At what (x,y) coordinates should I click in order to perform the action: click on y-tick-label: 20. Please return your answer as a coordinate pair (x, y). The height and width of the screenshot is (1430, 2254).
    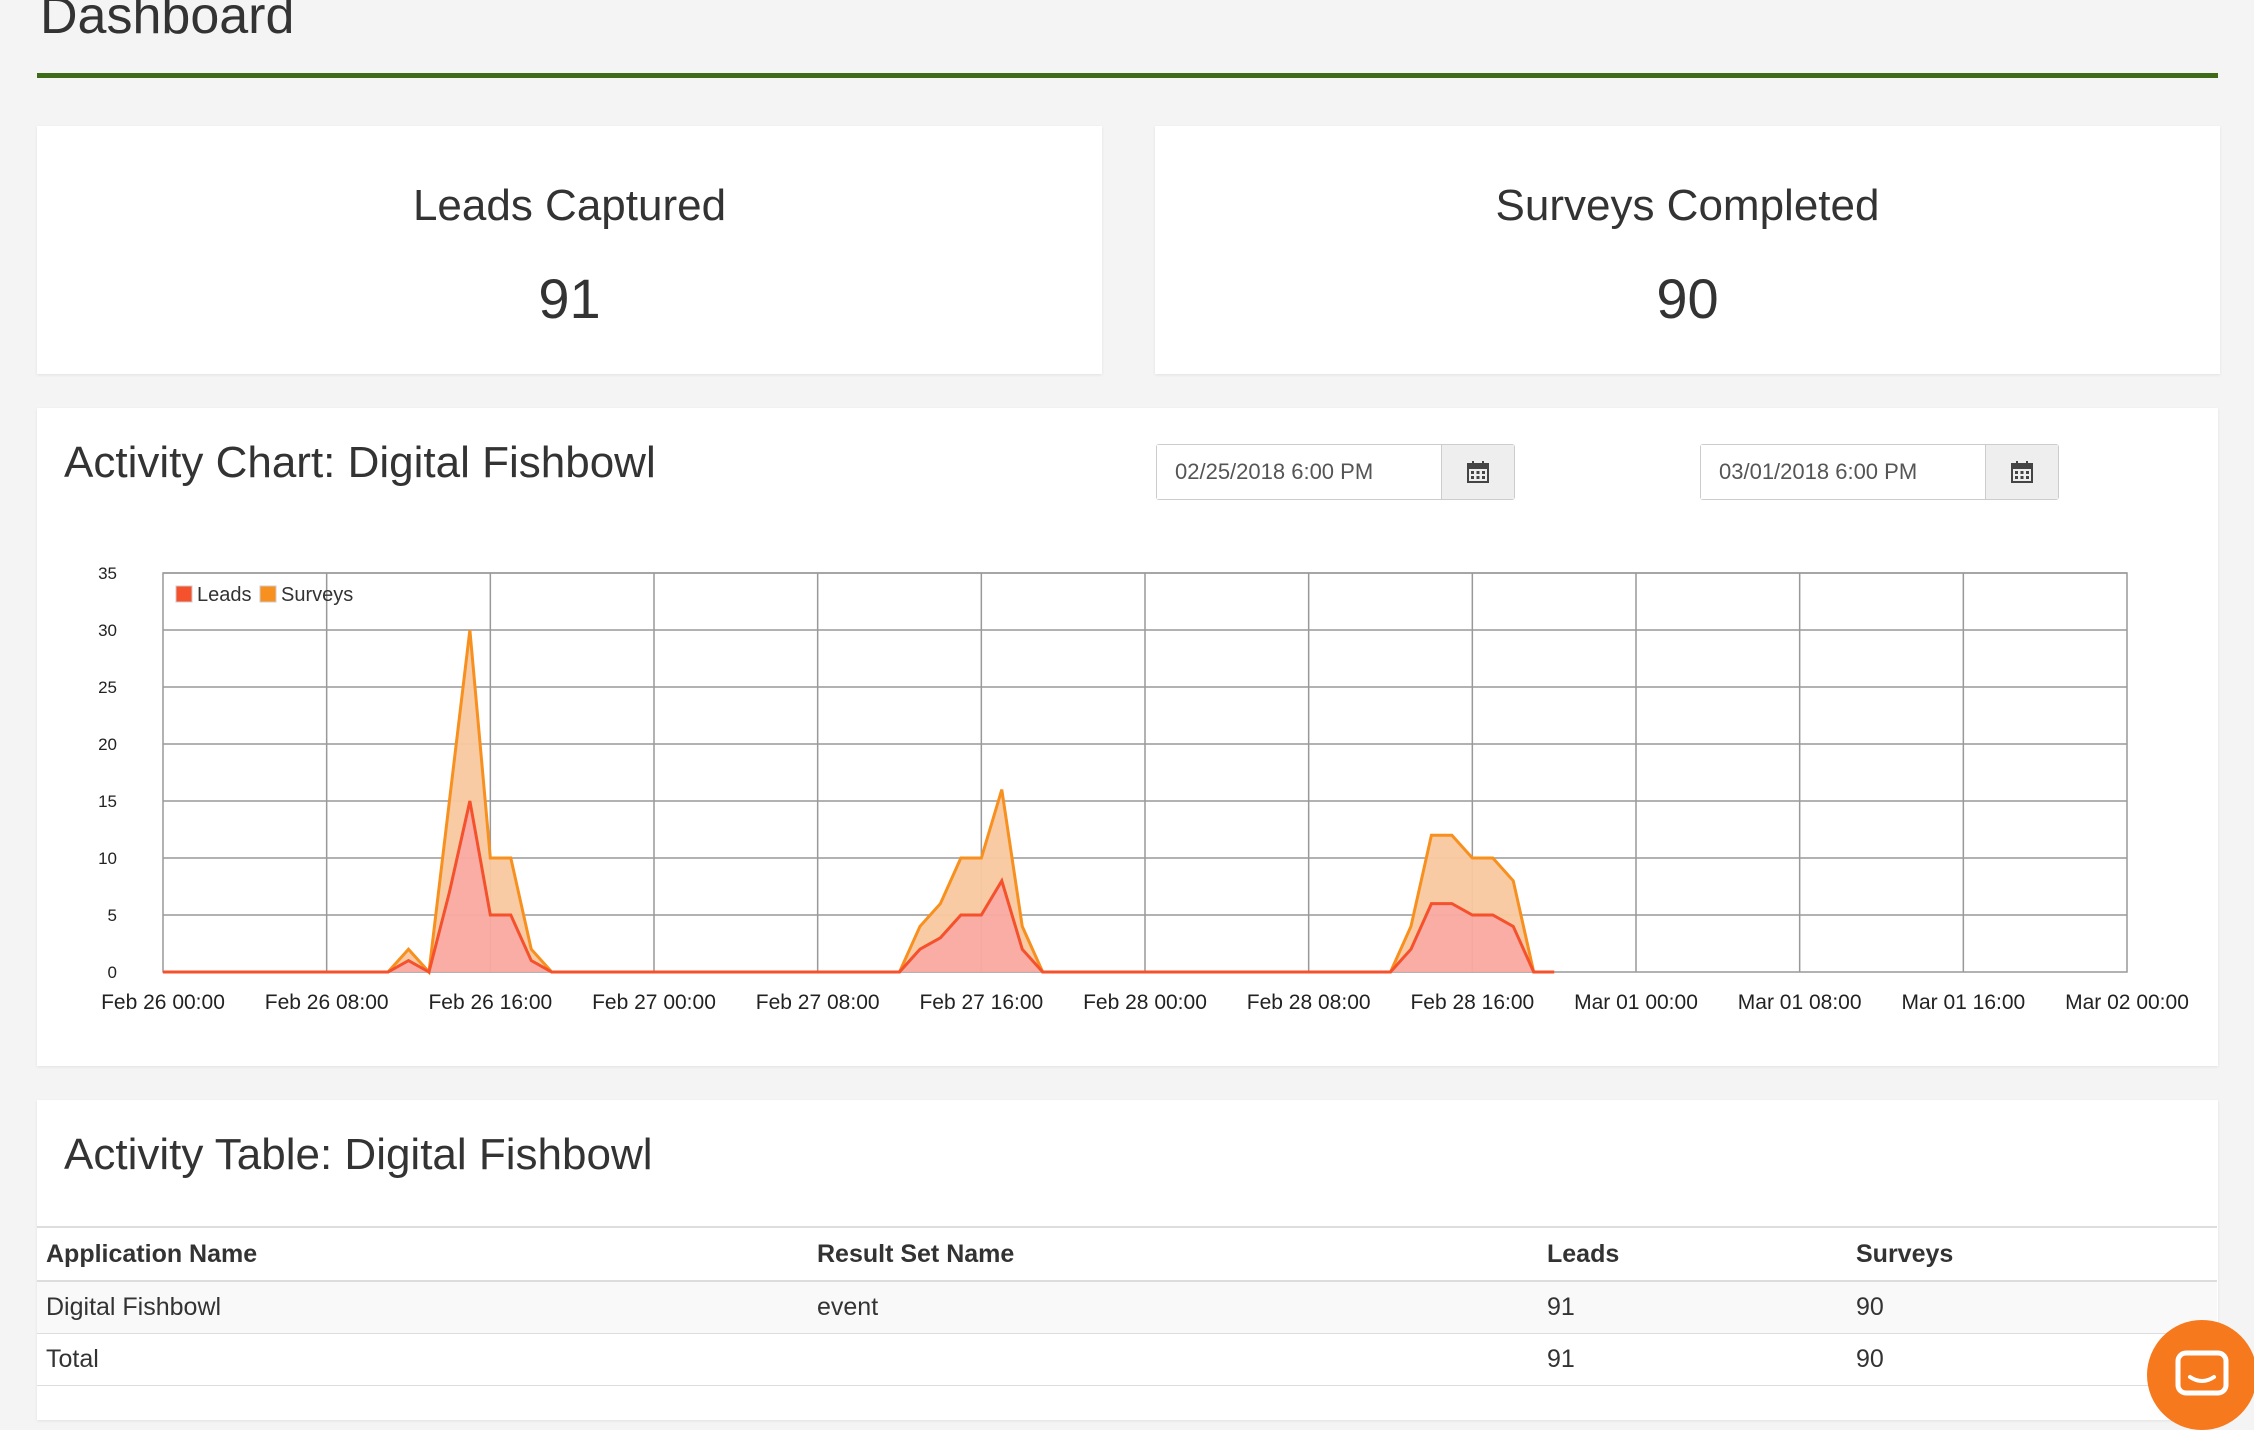
    Looking at the image, I should click on (107, 744).